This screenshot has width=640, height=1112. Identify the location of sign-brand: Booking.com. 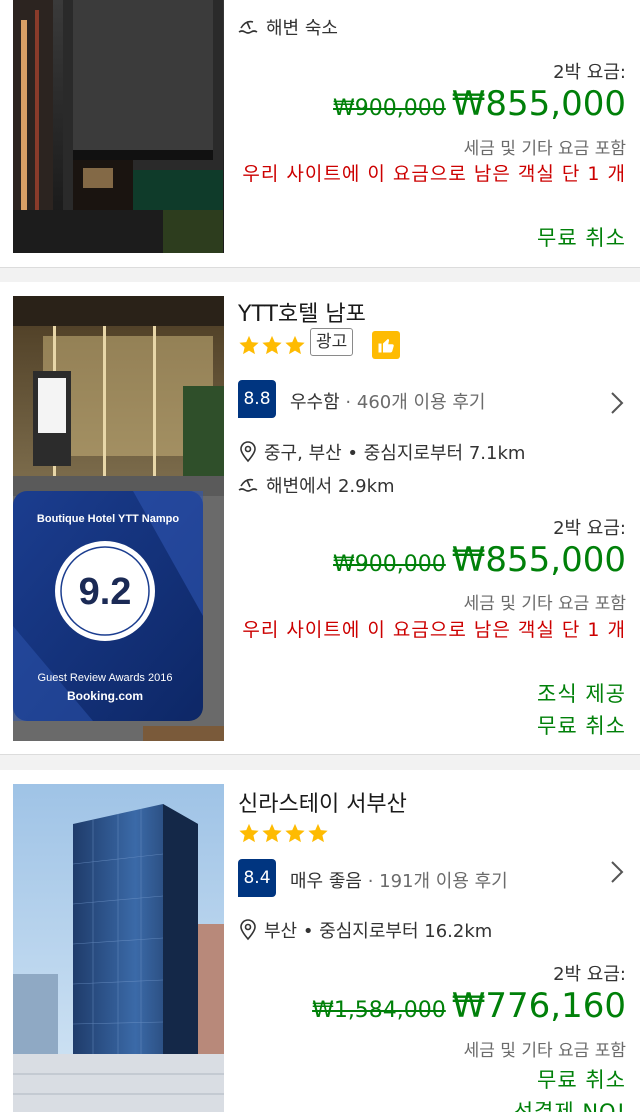
(105, 696).